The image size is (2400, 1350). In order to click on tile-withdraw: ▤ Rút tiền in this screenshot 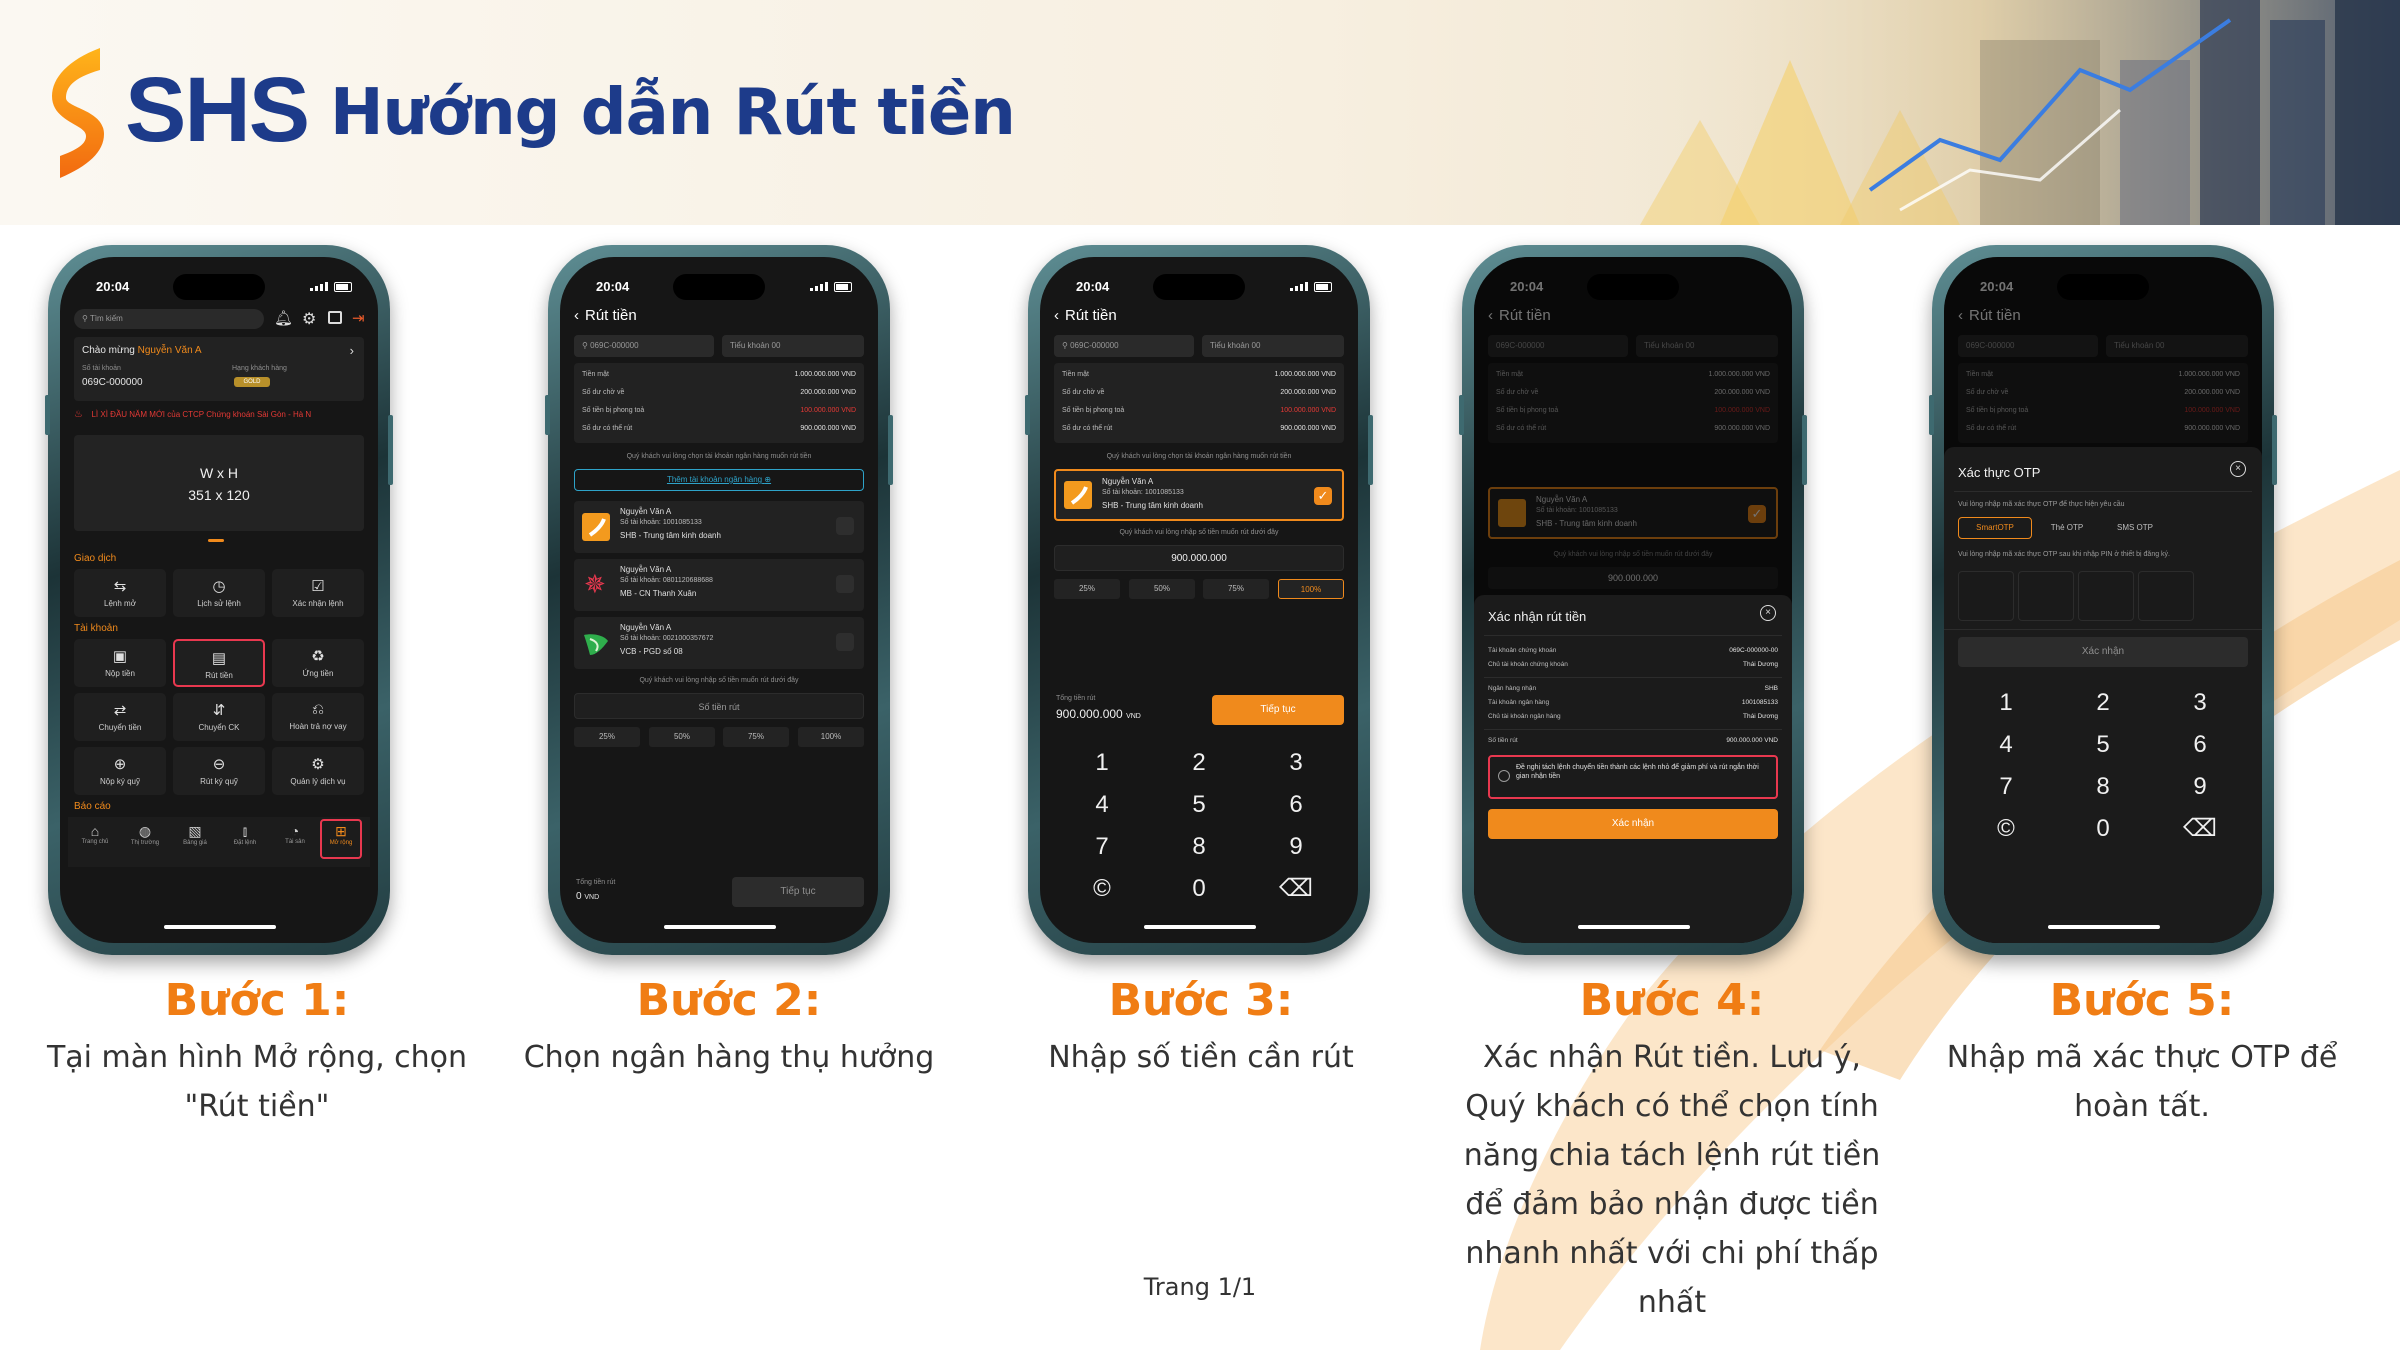, I will do `click(219, 663)`.